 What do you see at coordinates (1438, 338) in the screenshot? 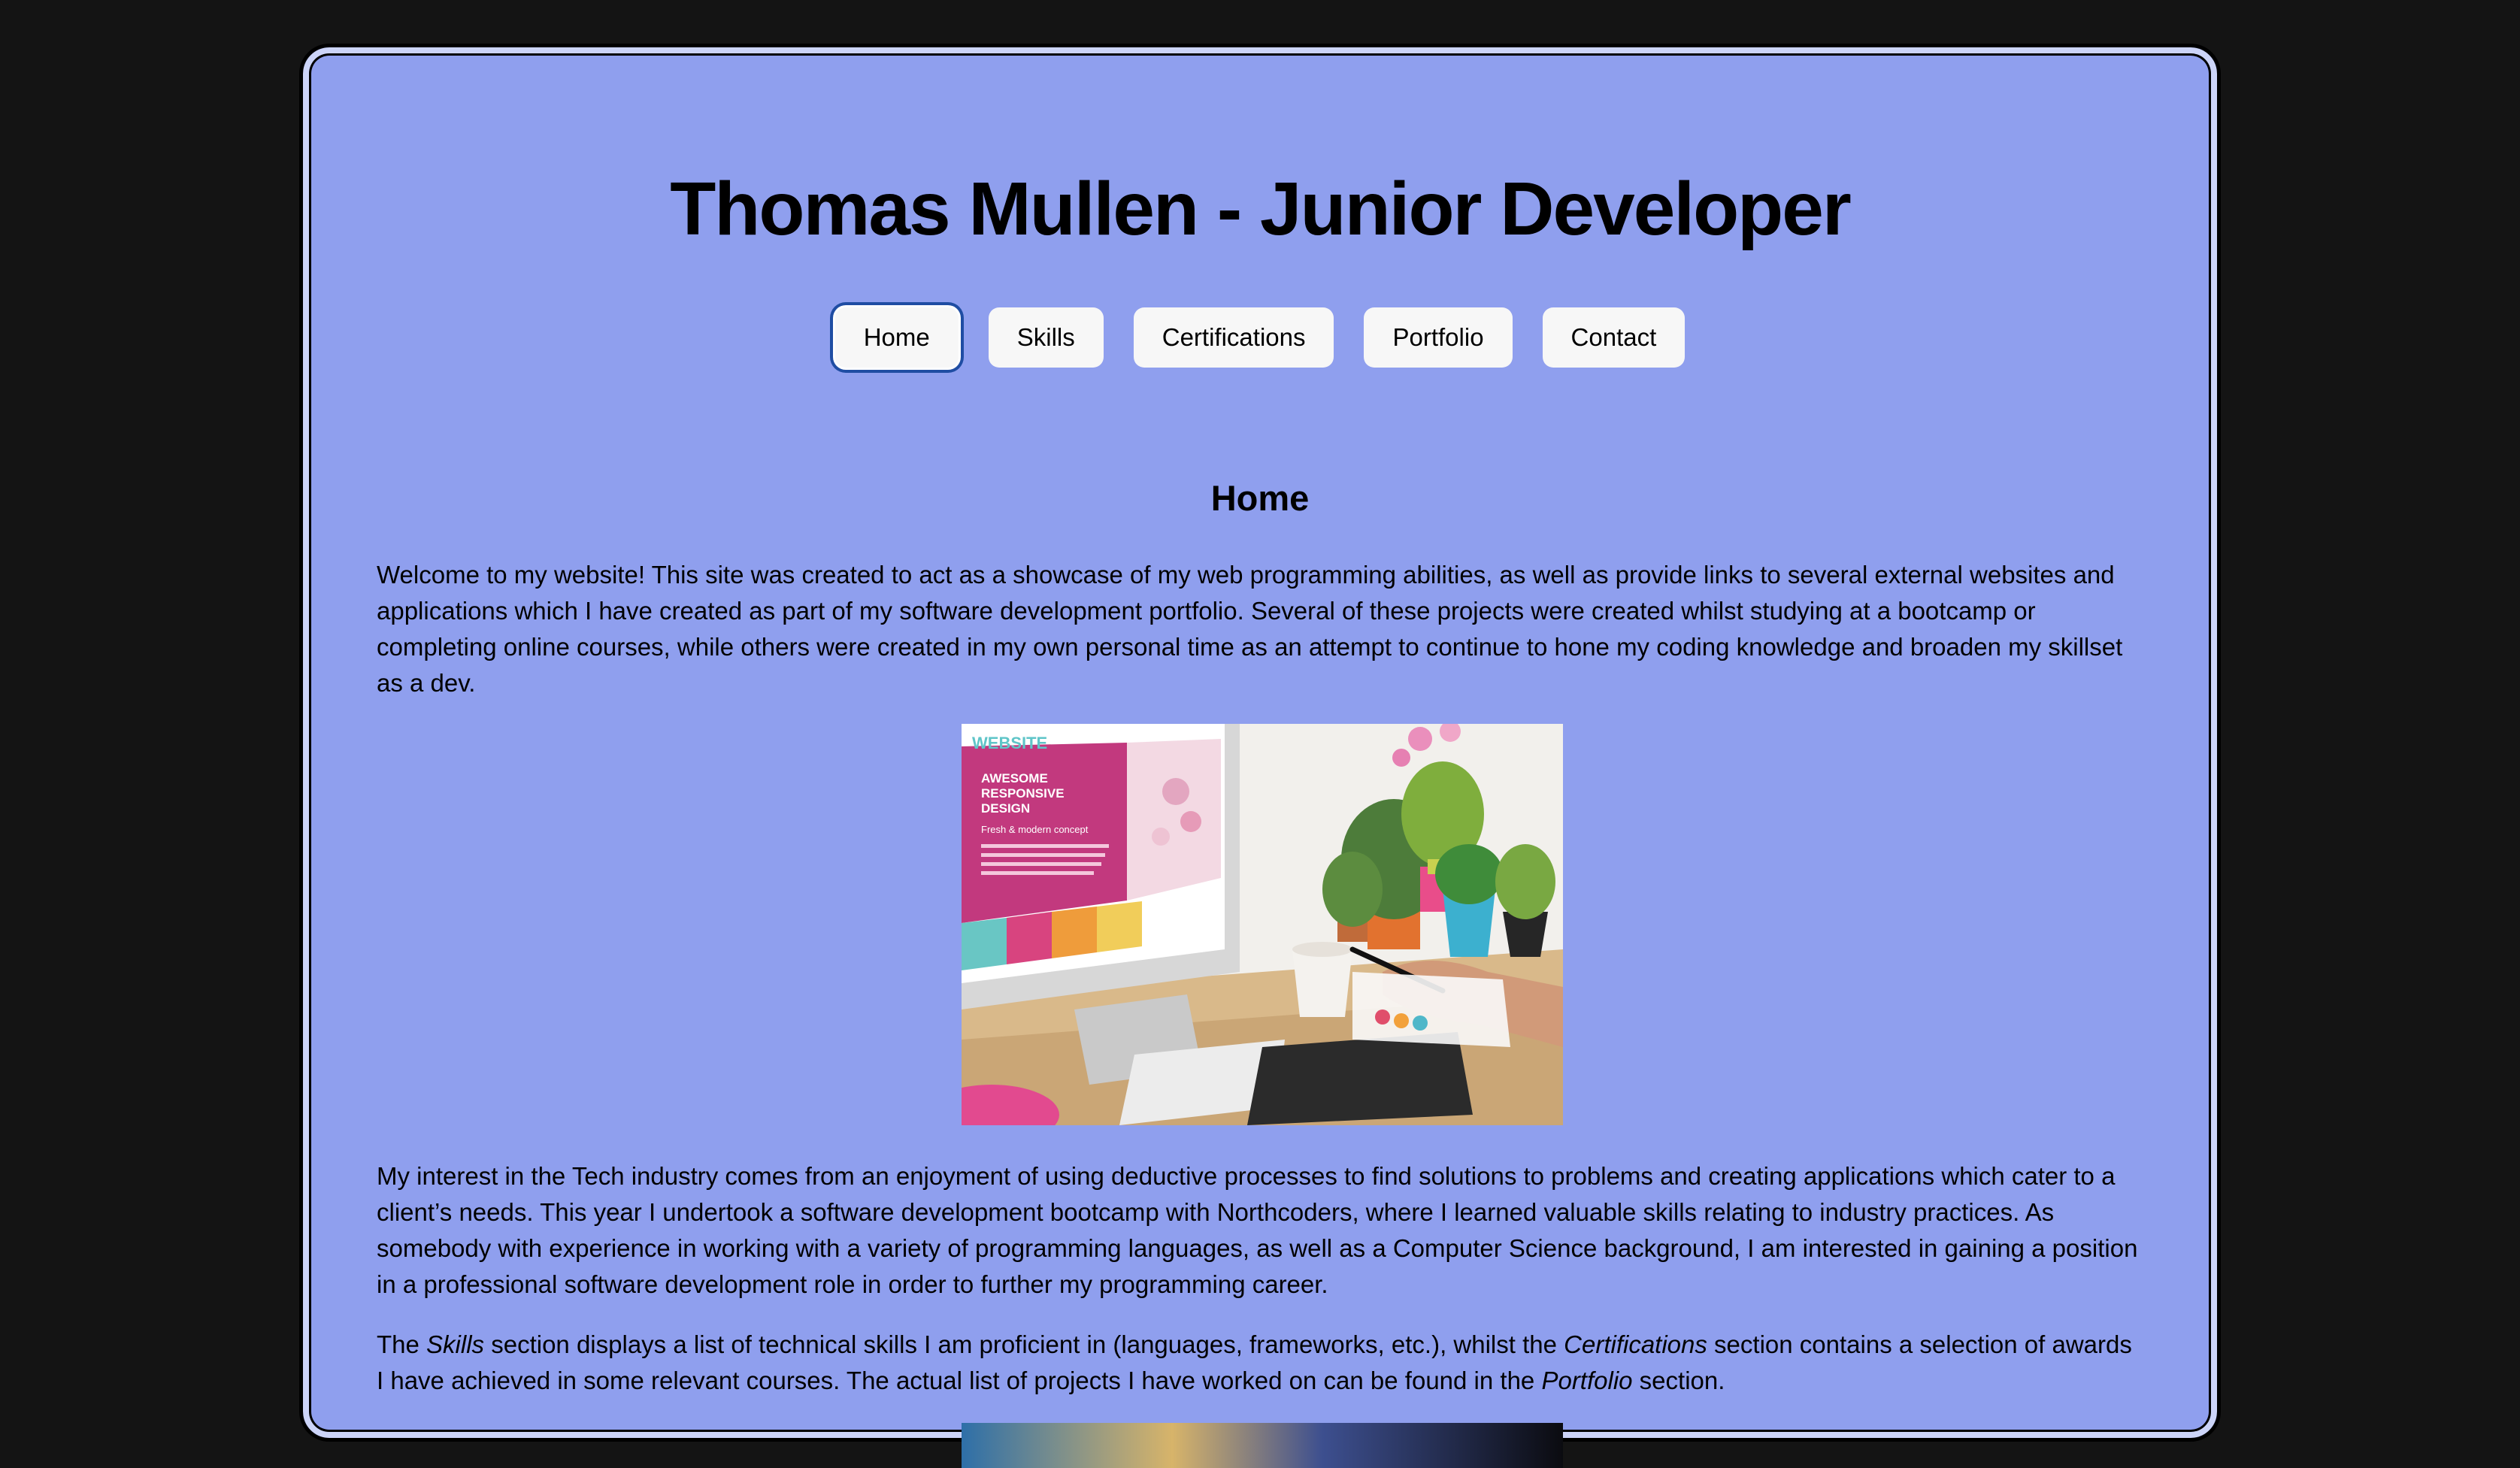
I see `nav-portfolio-button: Portfolio` at bounding box center [1438, 338].